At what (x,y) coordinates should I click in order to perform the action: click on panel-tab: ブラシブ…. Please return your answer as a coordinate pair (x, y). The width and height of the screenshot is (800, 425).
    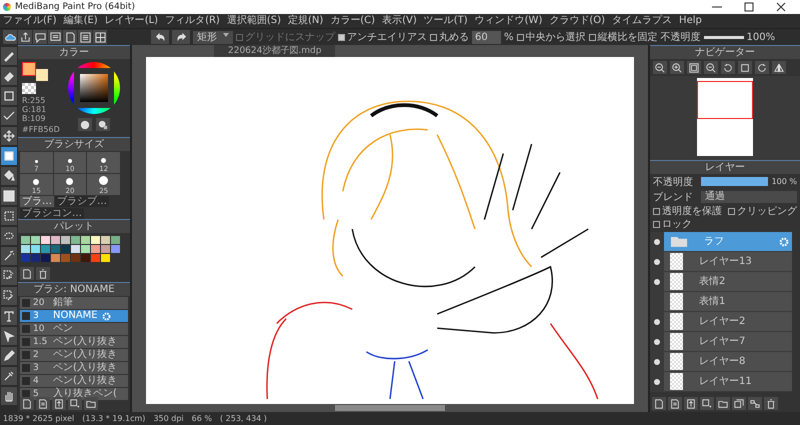
    Looking at the image, I should click on (82, 201).